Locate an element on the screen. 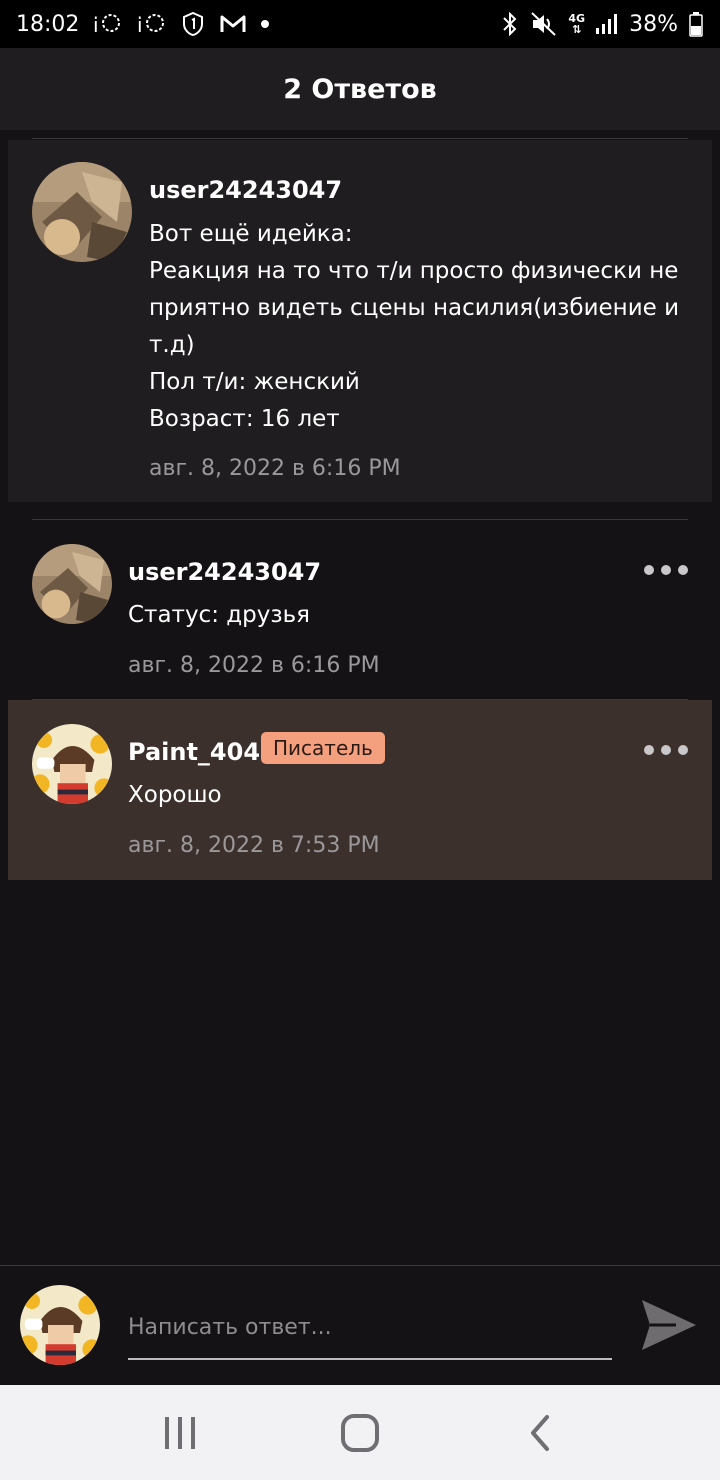 Image resolution: width=720 pixels, height=1480 pixels. mail-icon is located at coordinates (233, 24).